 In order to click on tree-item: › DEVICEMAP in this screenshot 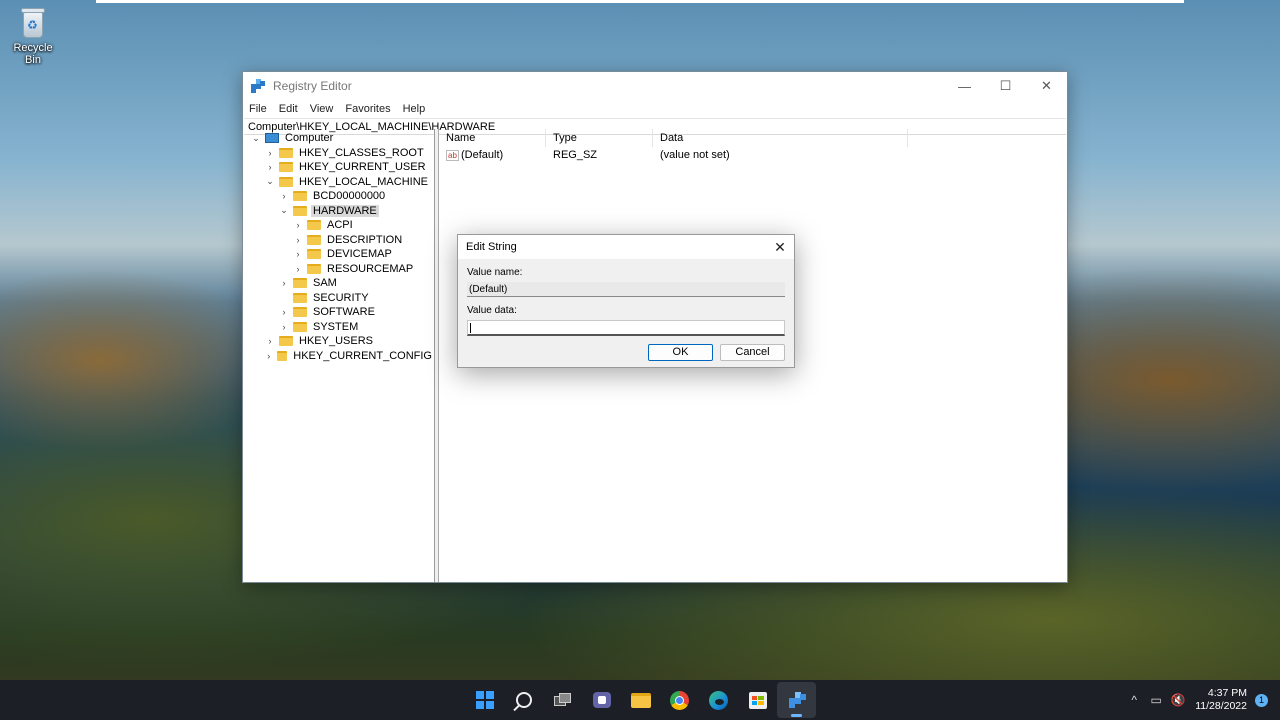, I will do `click(338, 254)`.